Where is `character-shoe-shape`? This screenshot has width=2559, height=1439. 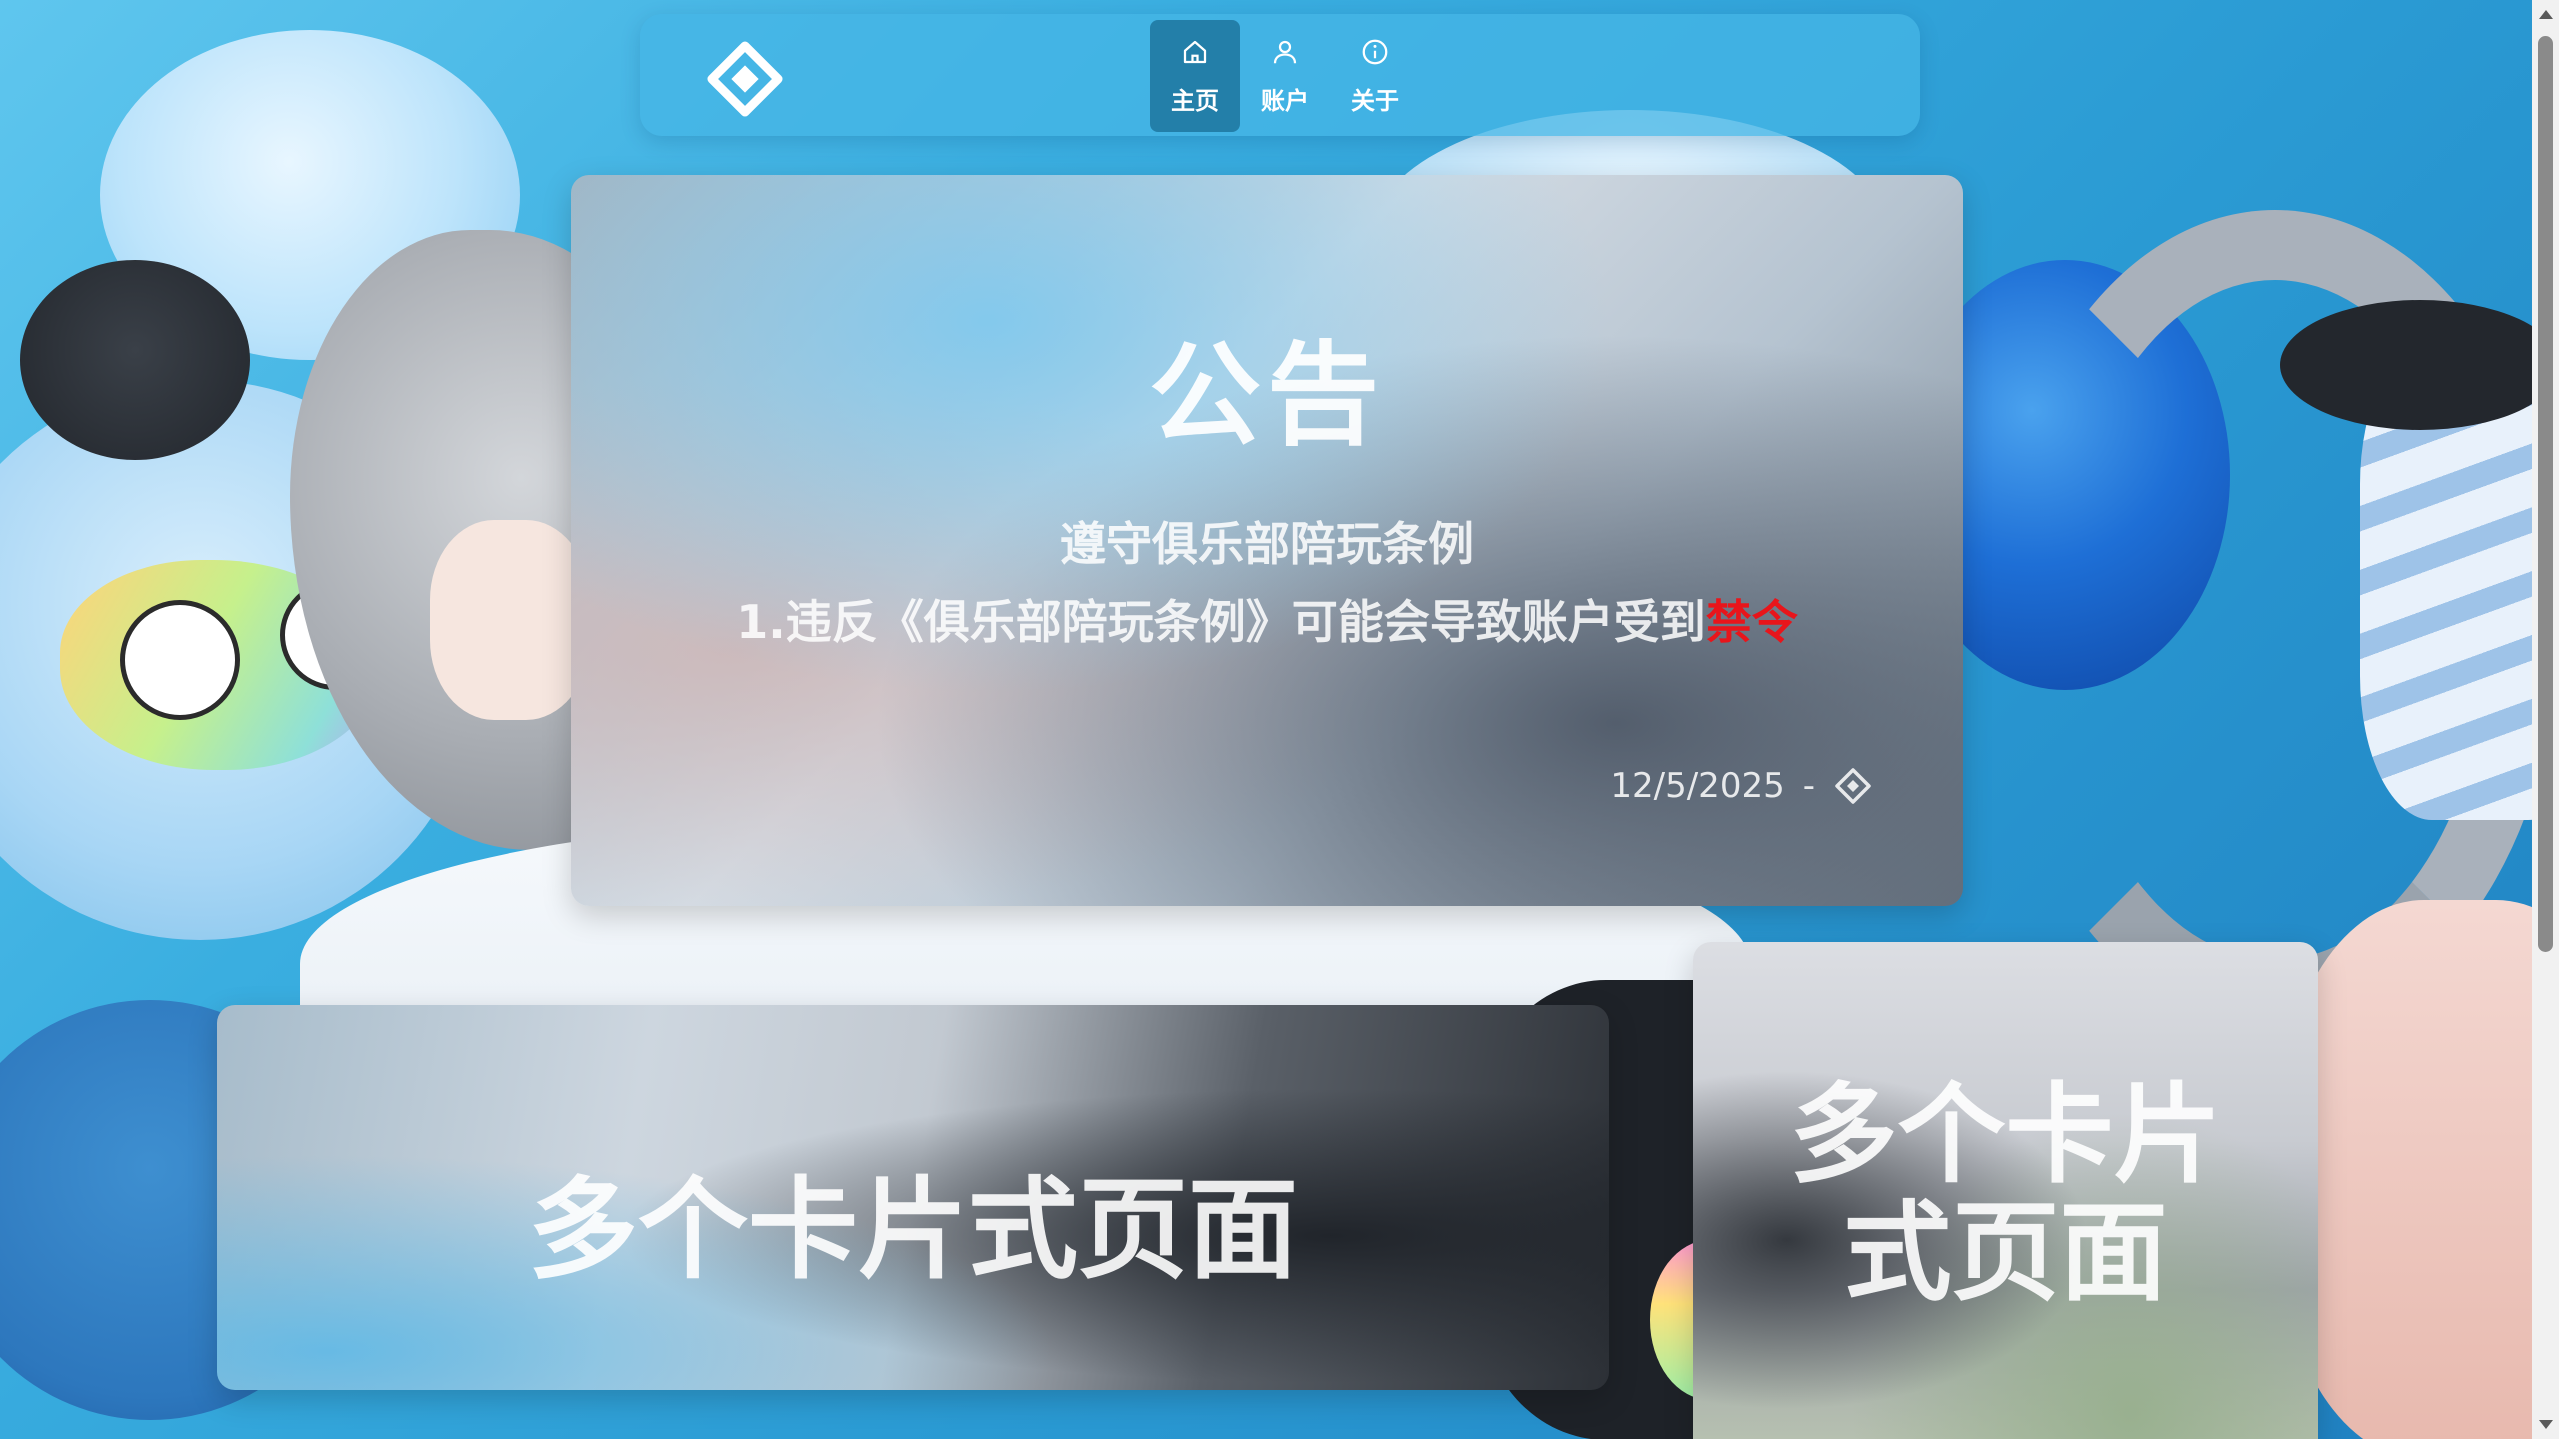
character-shoe-shape is located at coordinates (2419, 365).